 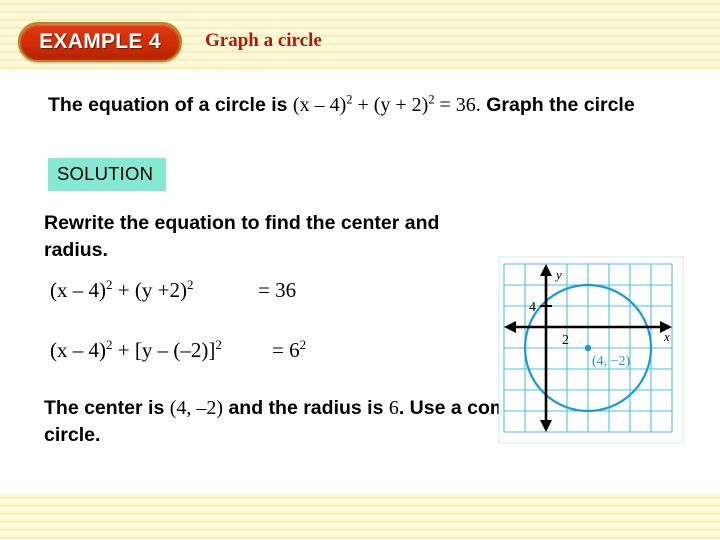 I want to click on circle-graph-figure: y x 4 2 (4, −2), so click(x=591, y=350).